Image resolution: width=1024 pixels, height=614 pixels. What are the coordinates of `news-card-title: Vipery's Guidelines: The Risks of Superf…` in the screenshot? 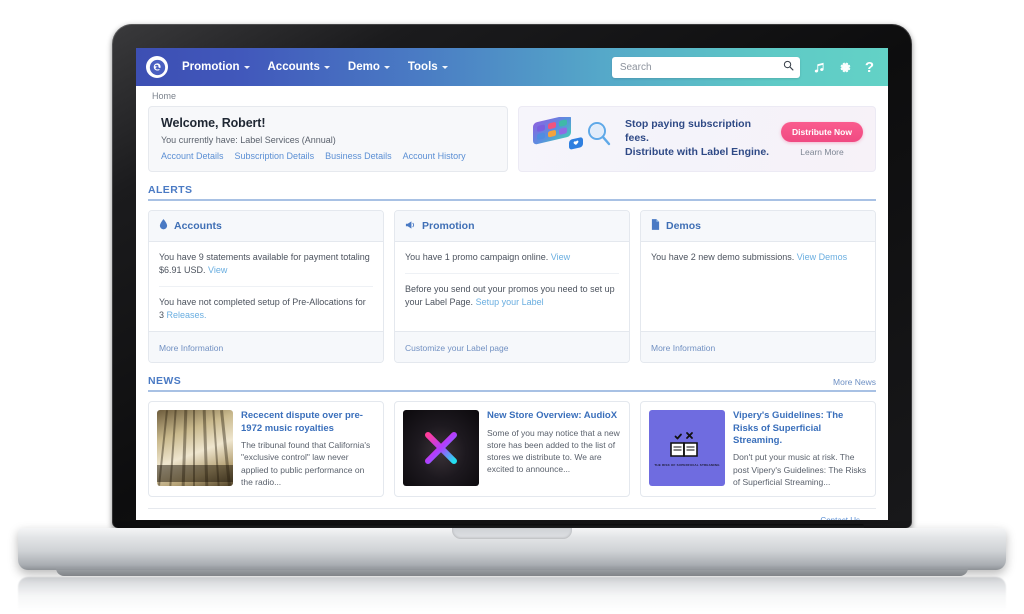 It's located at (788, 428).